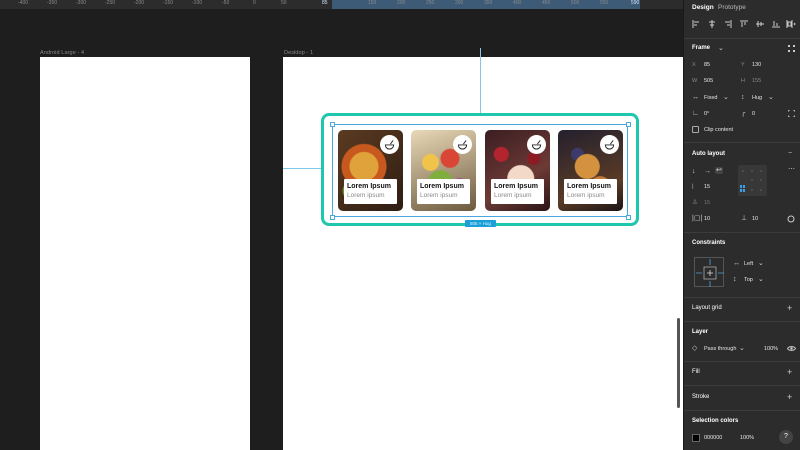 This screenshot has height=450, width=800. I want to click on ruler-number: -300, so click(81, 3).